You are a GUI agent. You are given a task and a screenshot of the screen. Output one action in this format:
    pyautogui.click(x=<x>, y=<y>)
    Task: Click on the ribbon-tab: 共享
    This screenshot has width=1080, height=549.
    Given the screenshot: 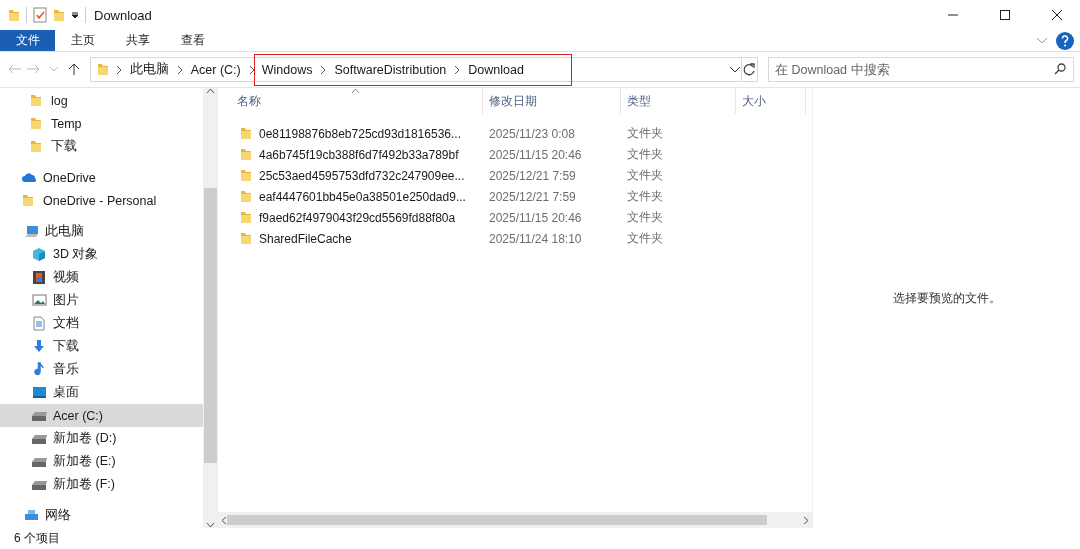 What is the action you would take?
    pyautogui.click(x=137, y=40)
    